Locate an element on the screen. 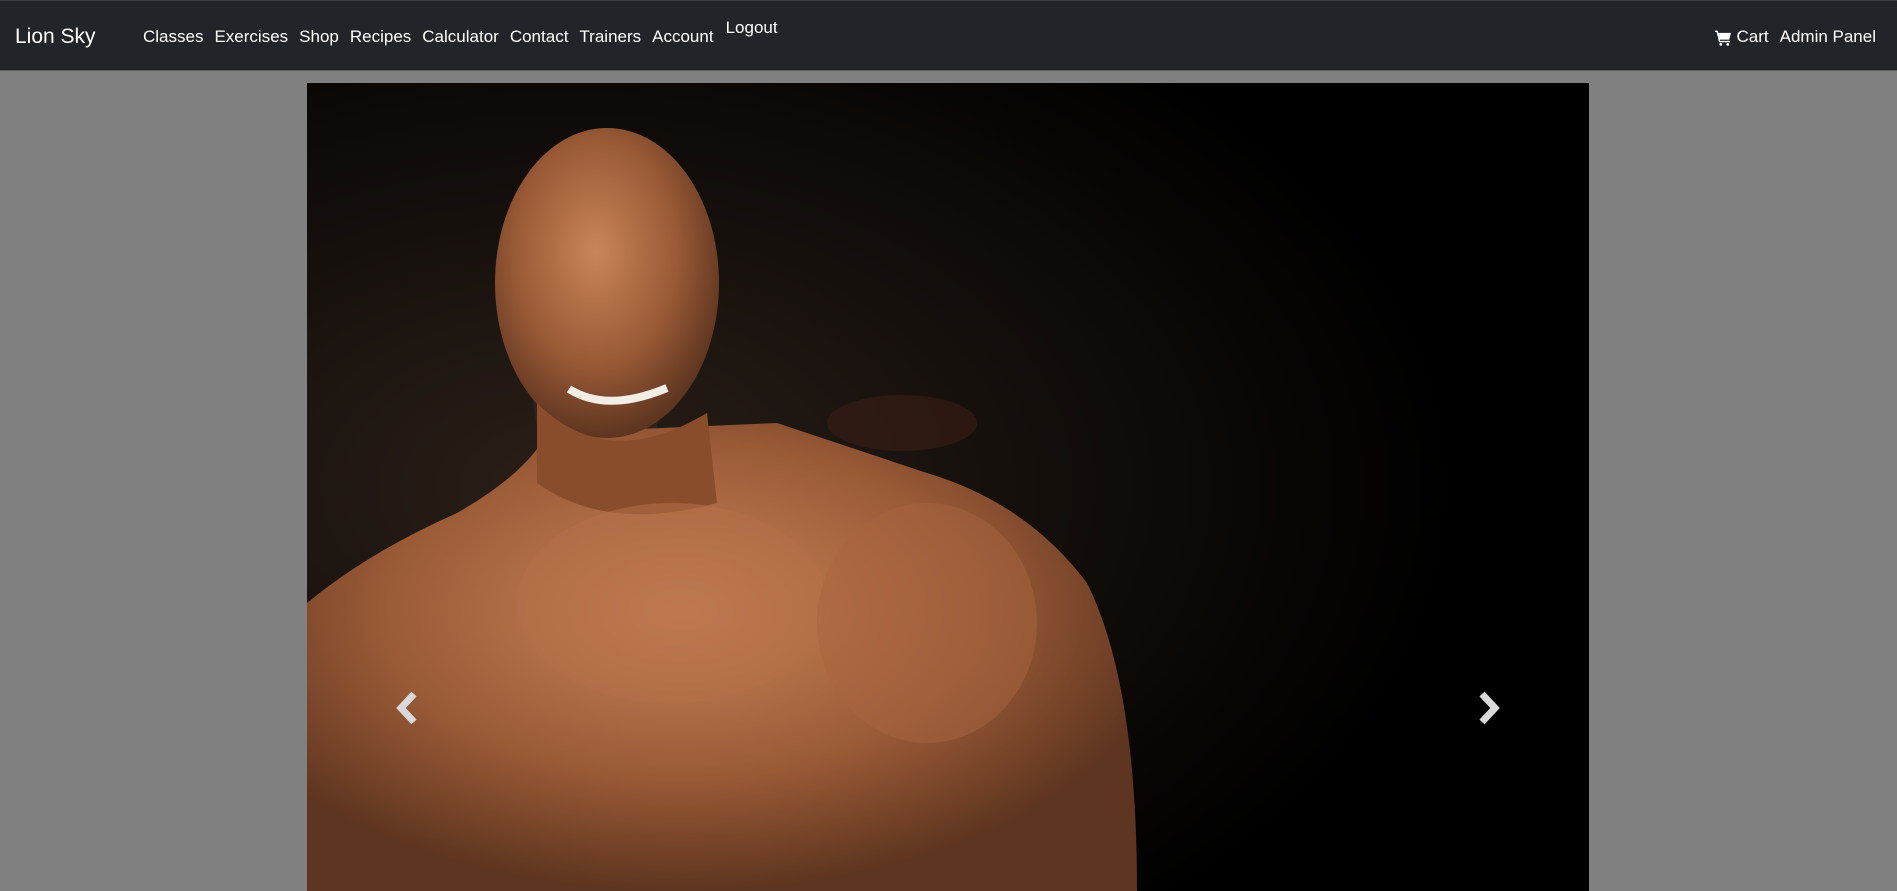  chevron-right-icon is located at coordinates (1489, 708).